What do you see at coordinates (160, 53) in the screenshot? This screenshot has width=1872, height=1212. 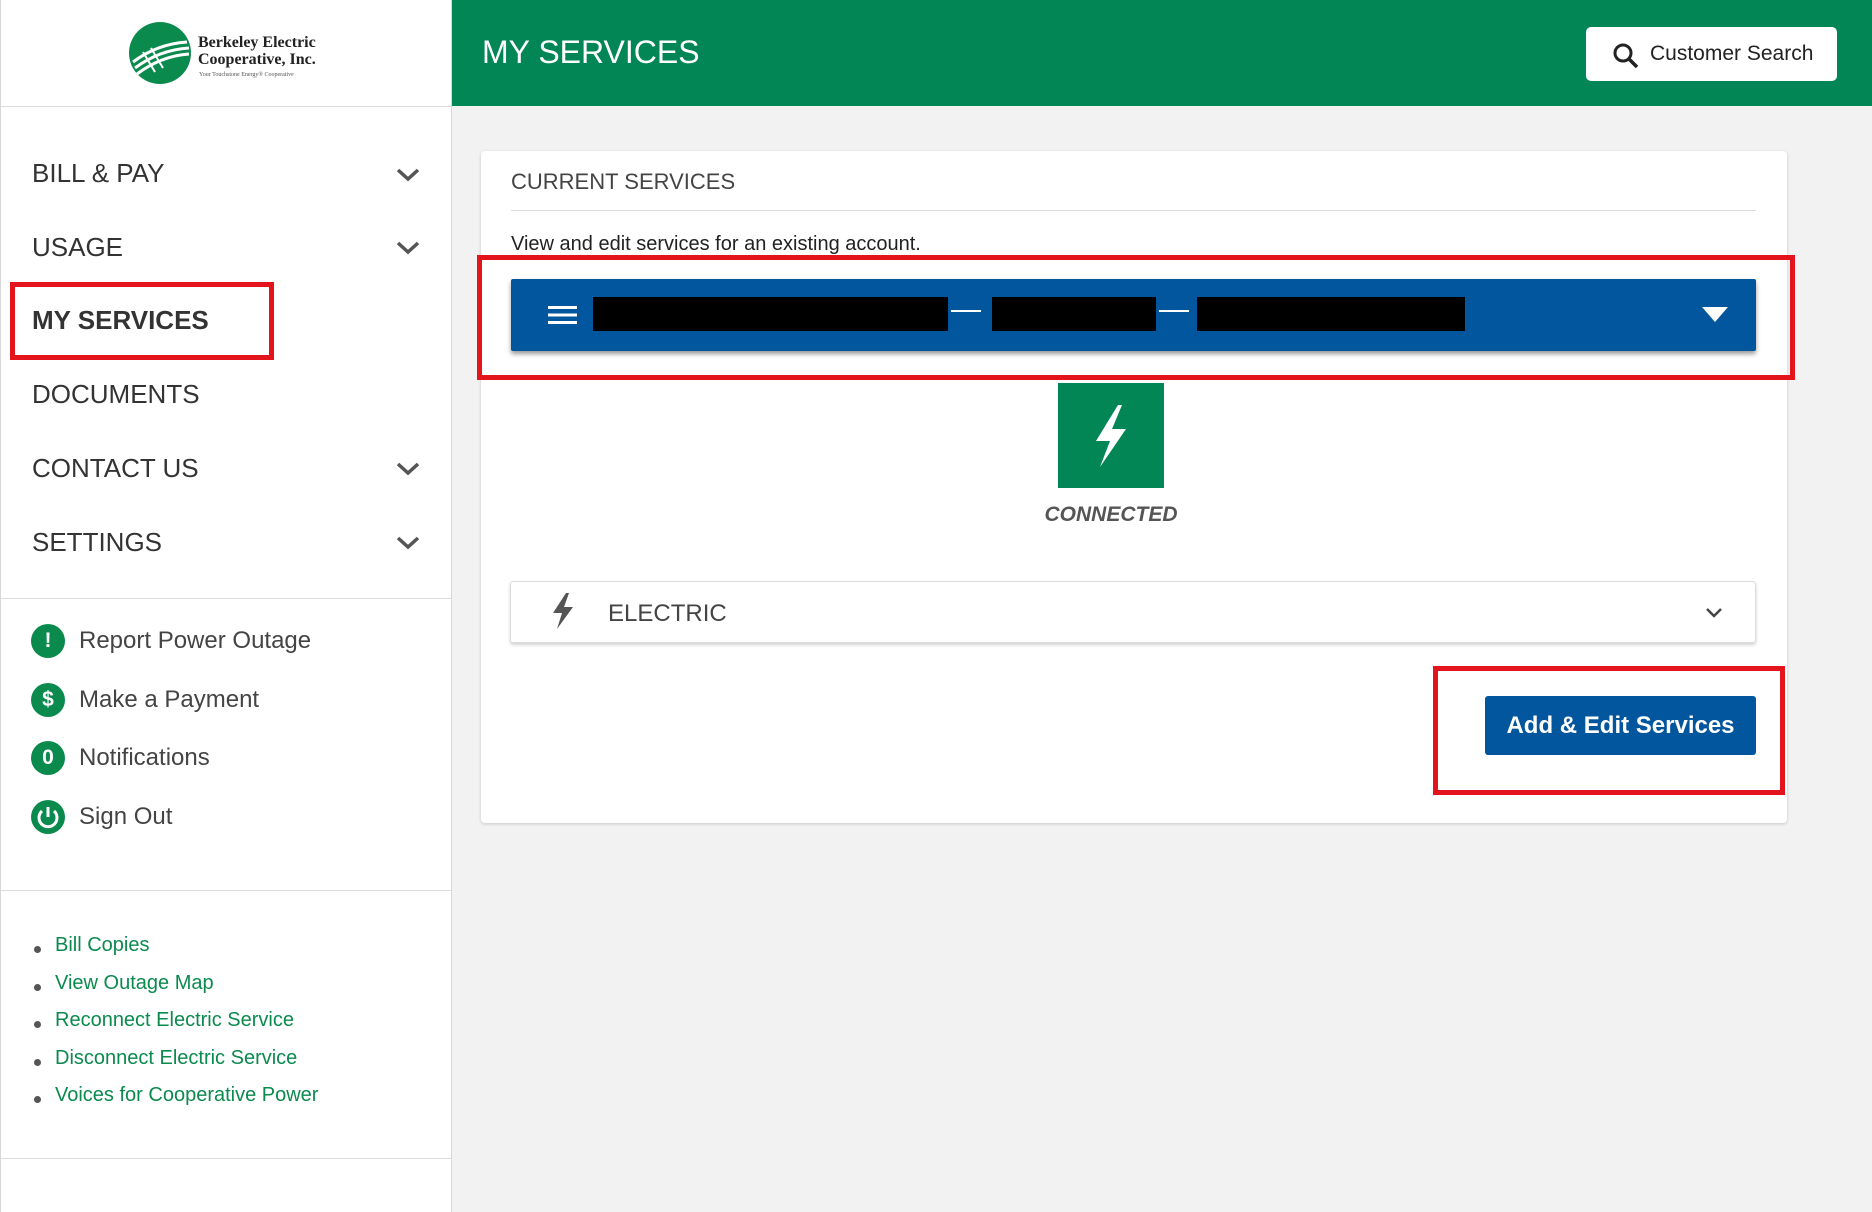 I see `logo-icon` at bounding box center [160, 53].